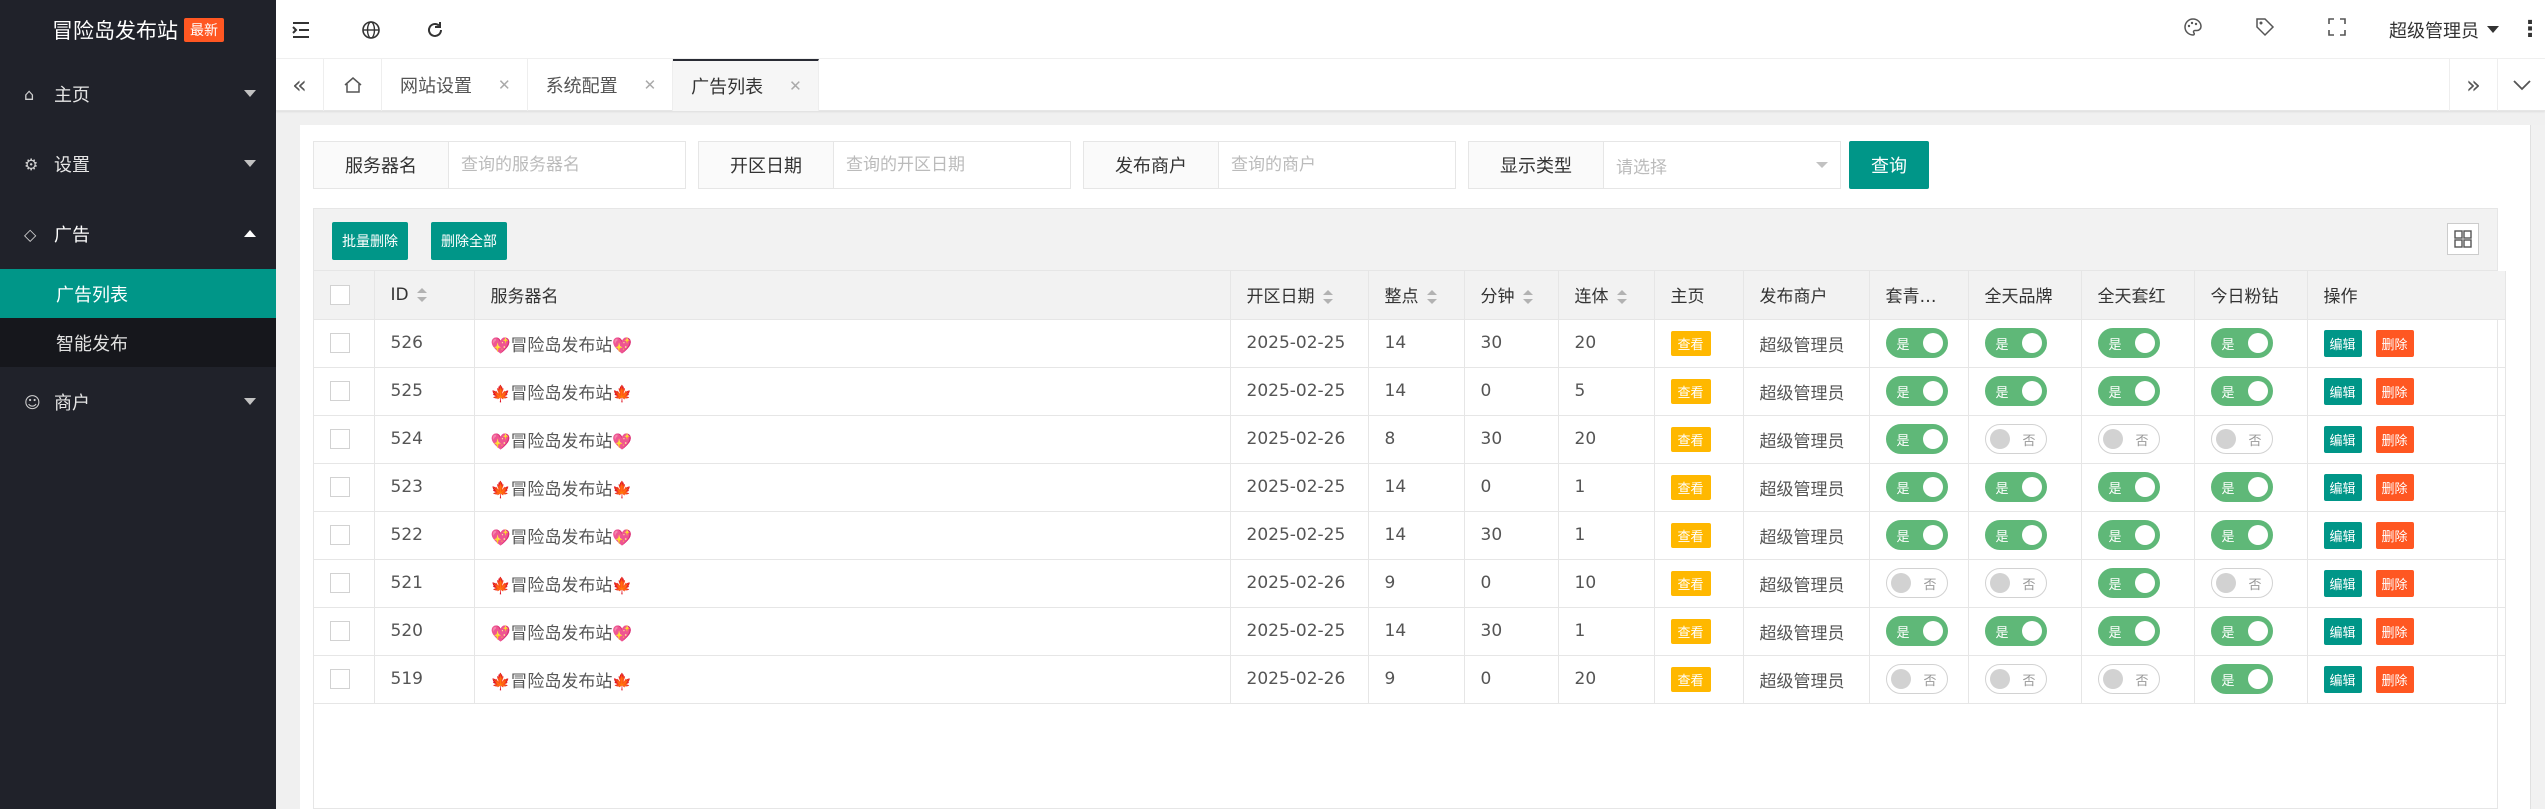  Describe the element at coordinates (1299, 295) in the screenshot. I see `header-open-date: 开区日期` at that location.